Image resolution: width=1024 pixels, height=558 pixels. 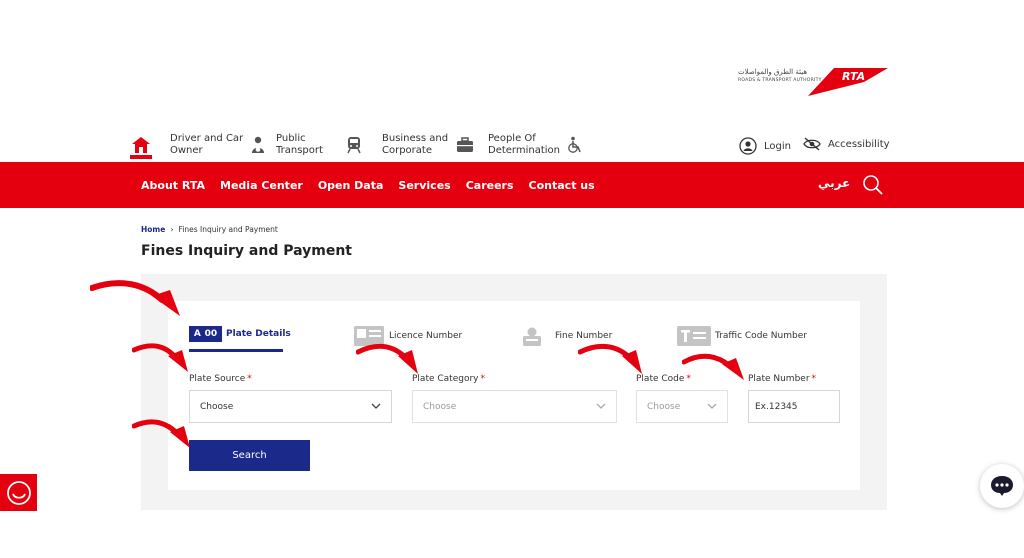 I want to click on active-tab-indicator, so click(x=236, y=350).